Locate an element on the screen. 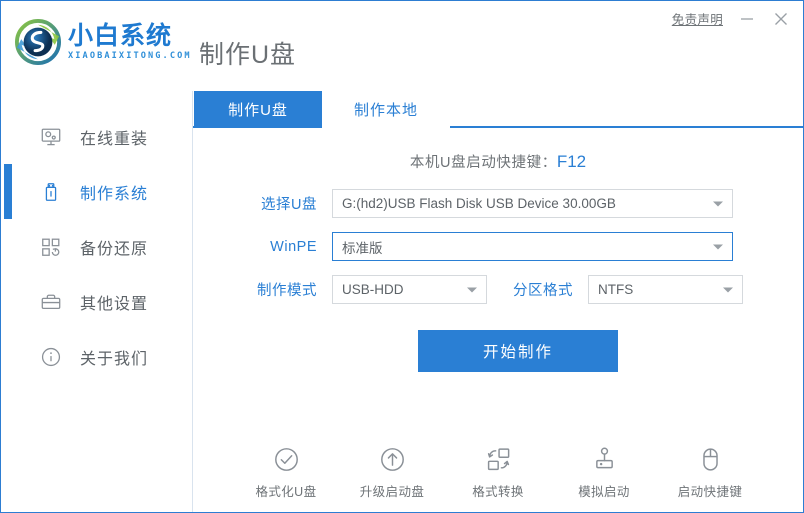 The height and width of the screenshot is (513, 804). partition-select-value: NTFS is located at coordinates (616, 289).